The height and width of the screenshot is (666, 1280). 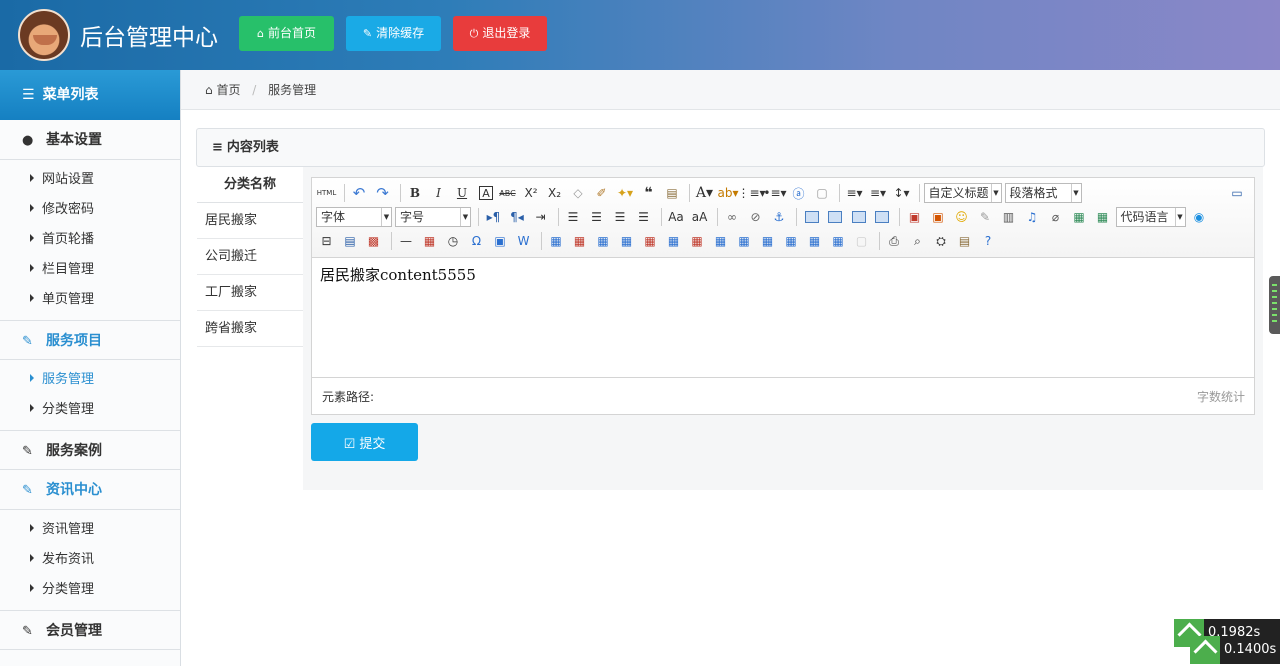 What do you see at coordinates (90, 450) in the screenshot?
I see `sidebar-group-service-cases: ✎ 服务案例` at bounding box center [90, 450].